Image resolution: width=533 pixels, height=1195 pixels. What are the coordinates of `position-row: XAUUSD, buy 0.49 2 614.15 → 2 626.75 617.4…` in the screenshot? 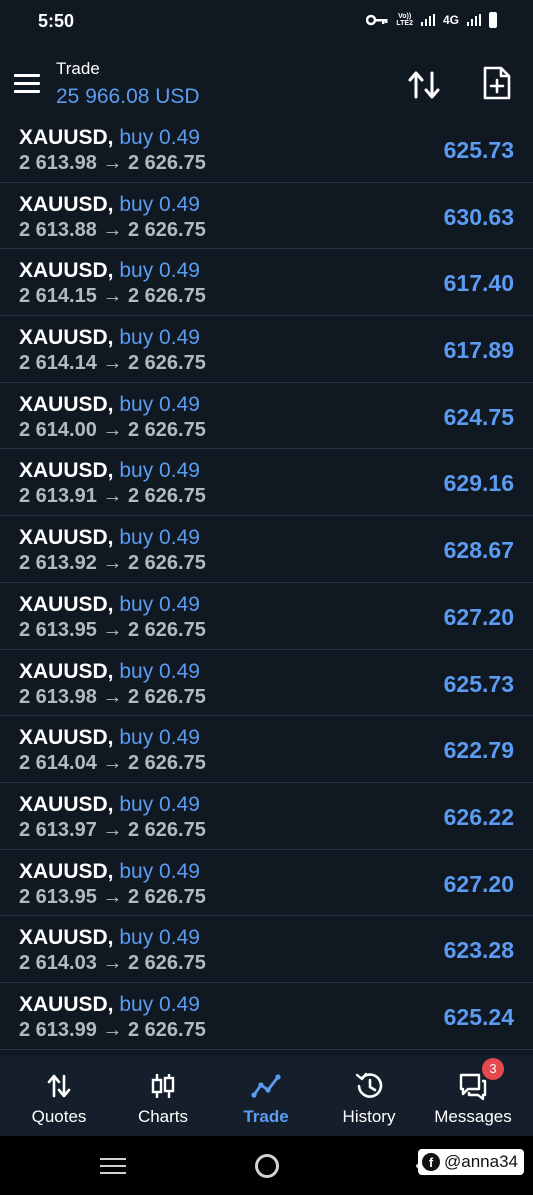 It's located at (266, 283).